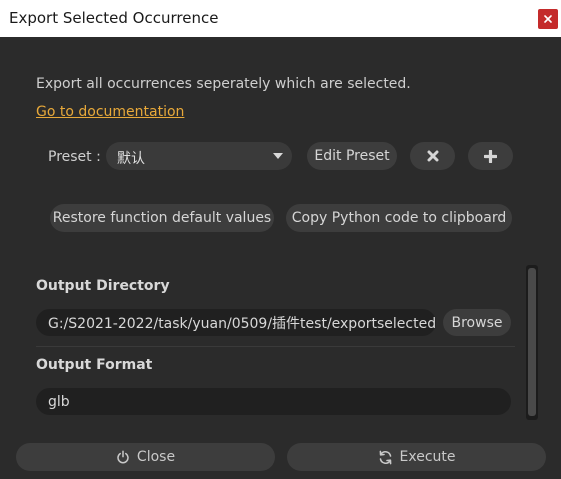 The image size is (561, 479). Describe the element at coordinates (59, 401) in the screenshot. I see `output-format-value: glb` at that location.